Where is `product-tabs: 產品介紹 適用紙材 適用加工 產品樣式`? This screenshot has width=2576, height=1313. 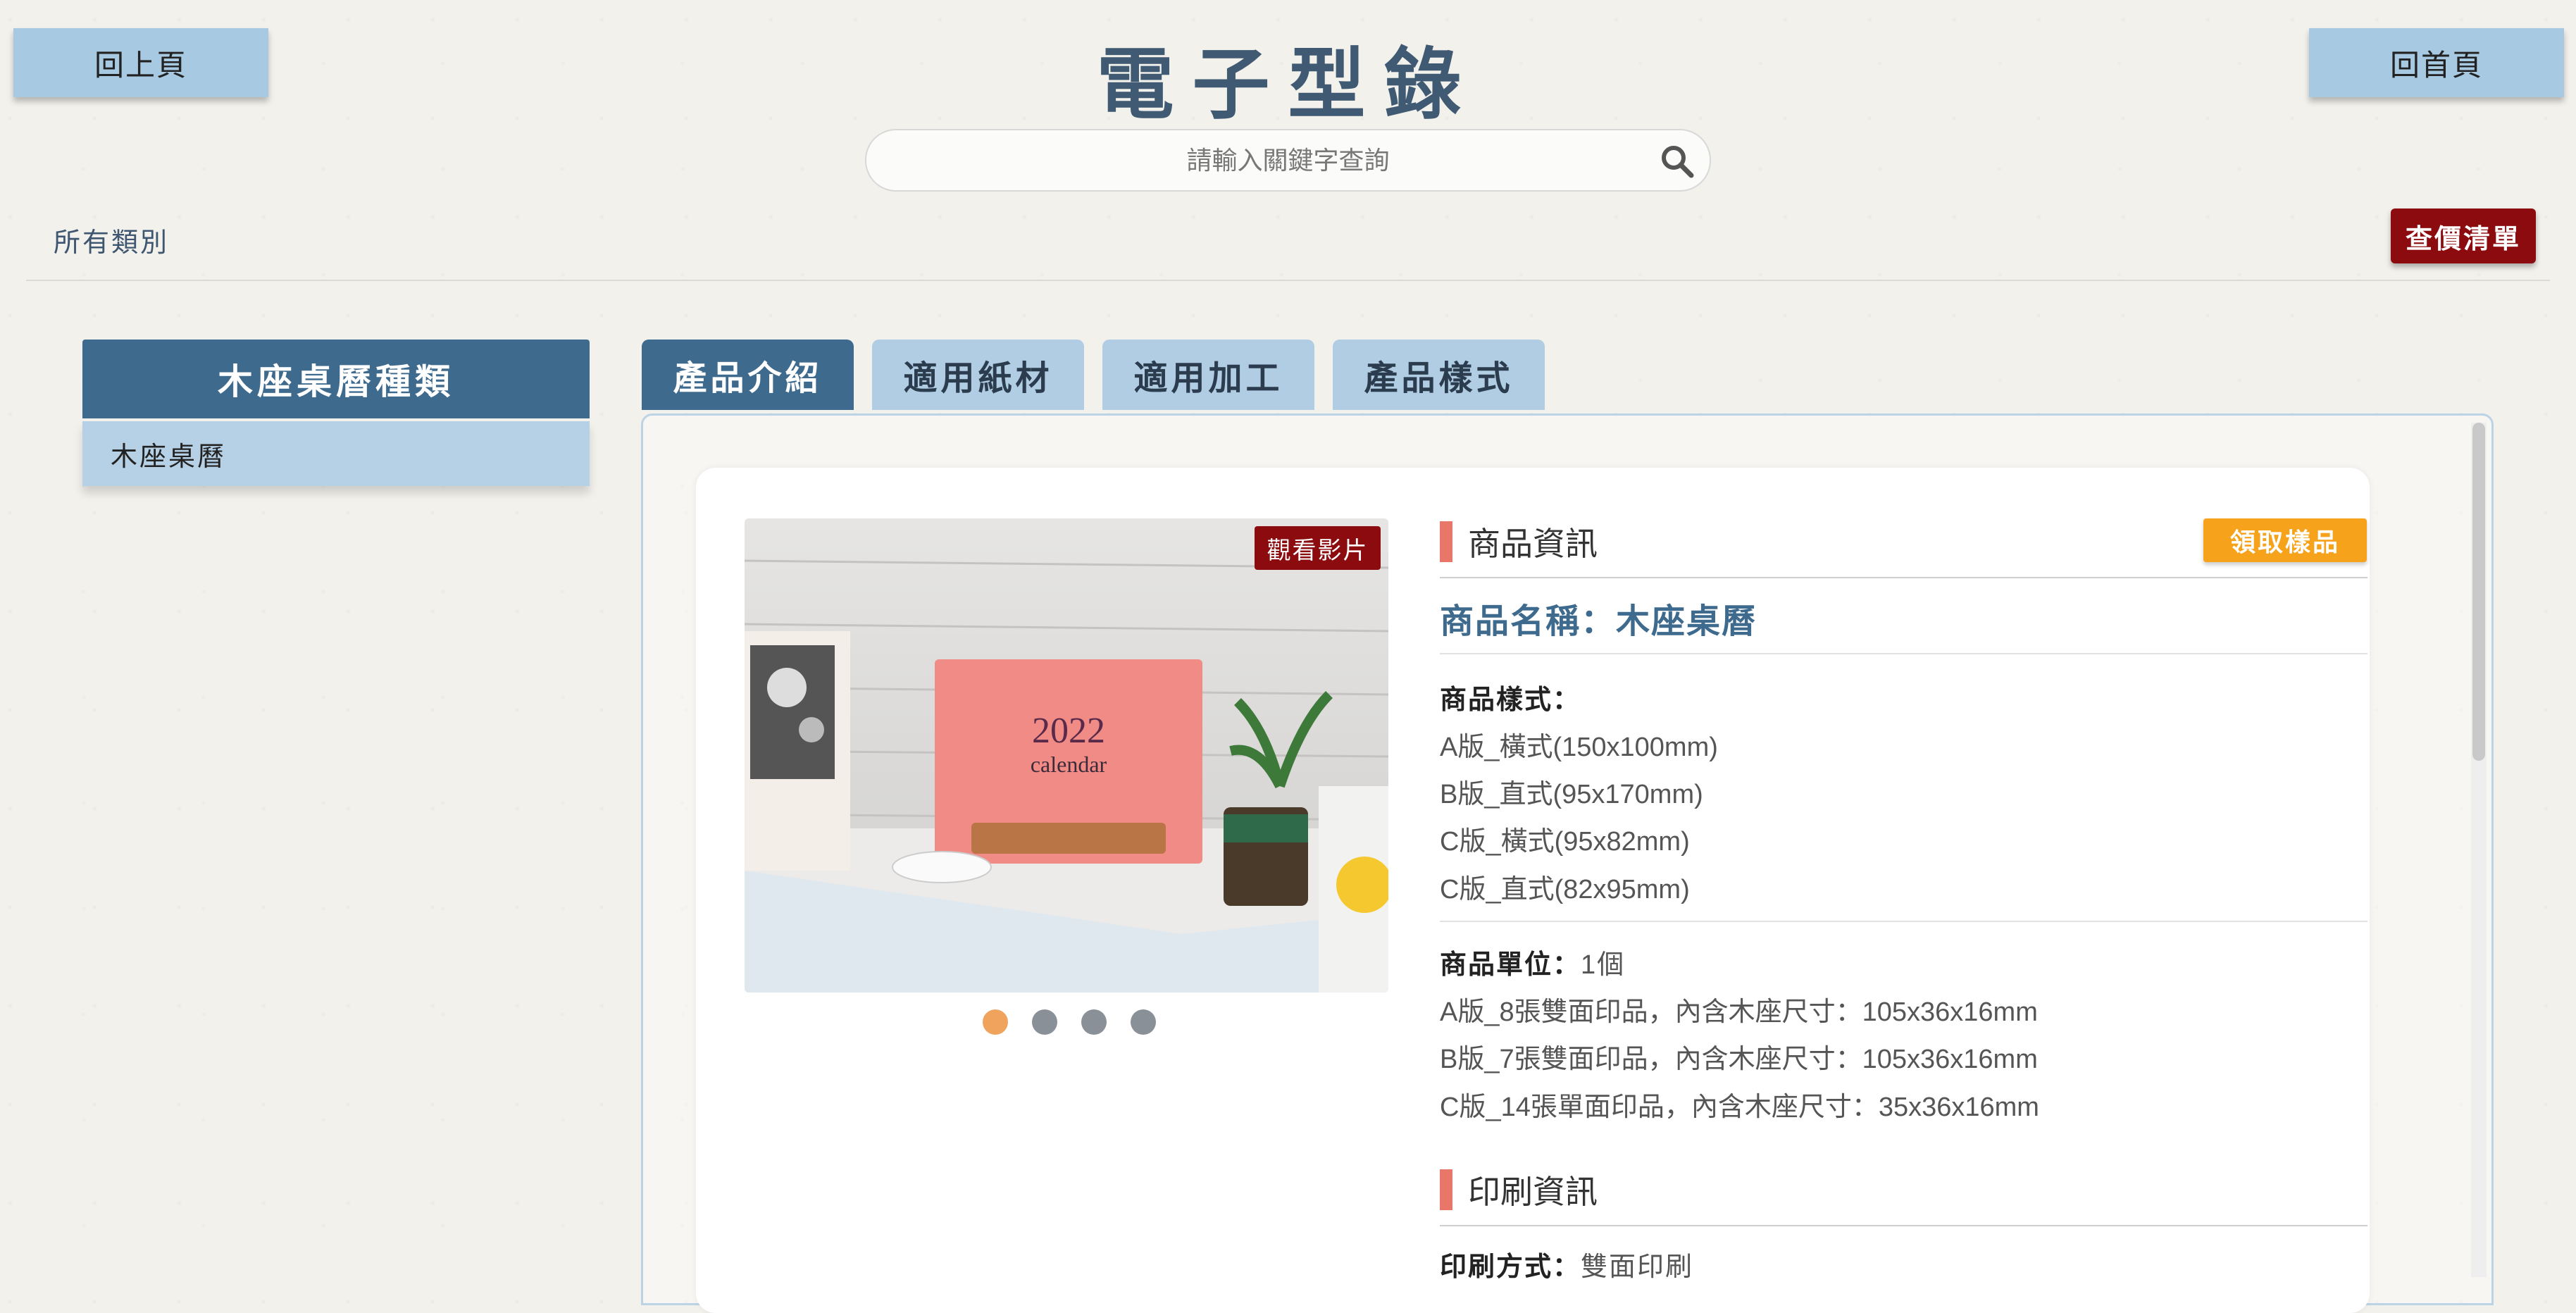
product-tabs: 產品介紹 適用紙材 適用加工 產品樣式 is located at coordinates (1093, 375).